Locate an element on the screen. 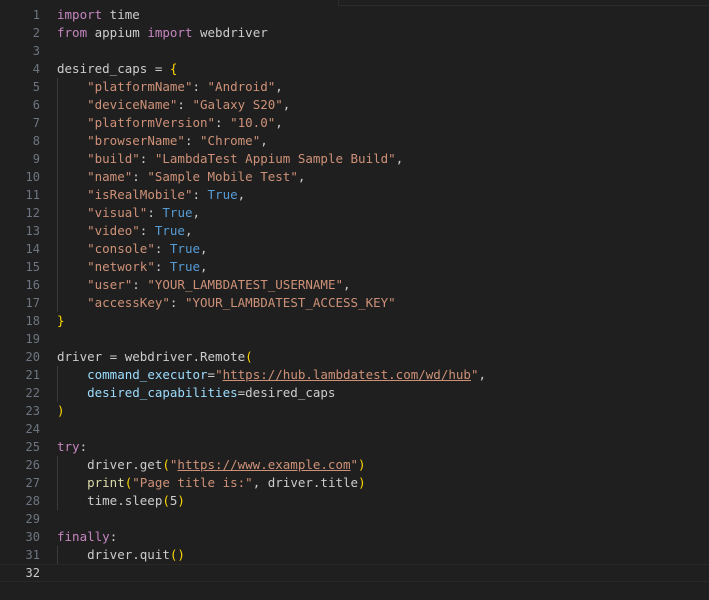 This screenshot has width=709, height=600. line-number: 29 is located at coordinates (32, 519).